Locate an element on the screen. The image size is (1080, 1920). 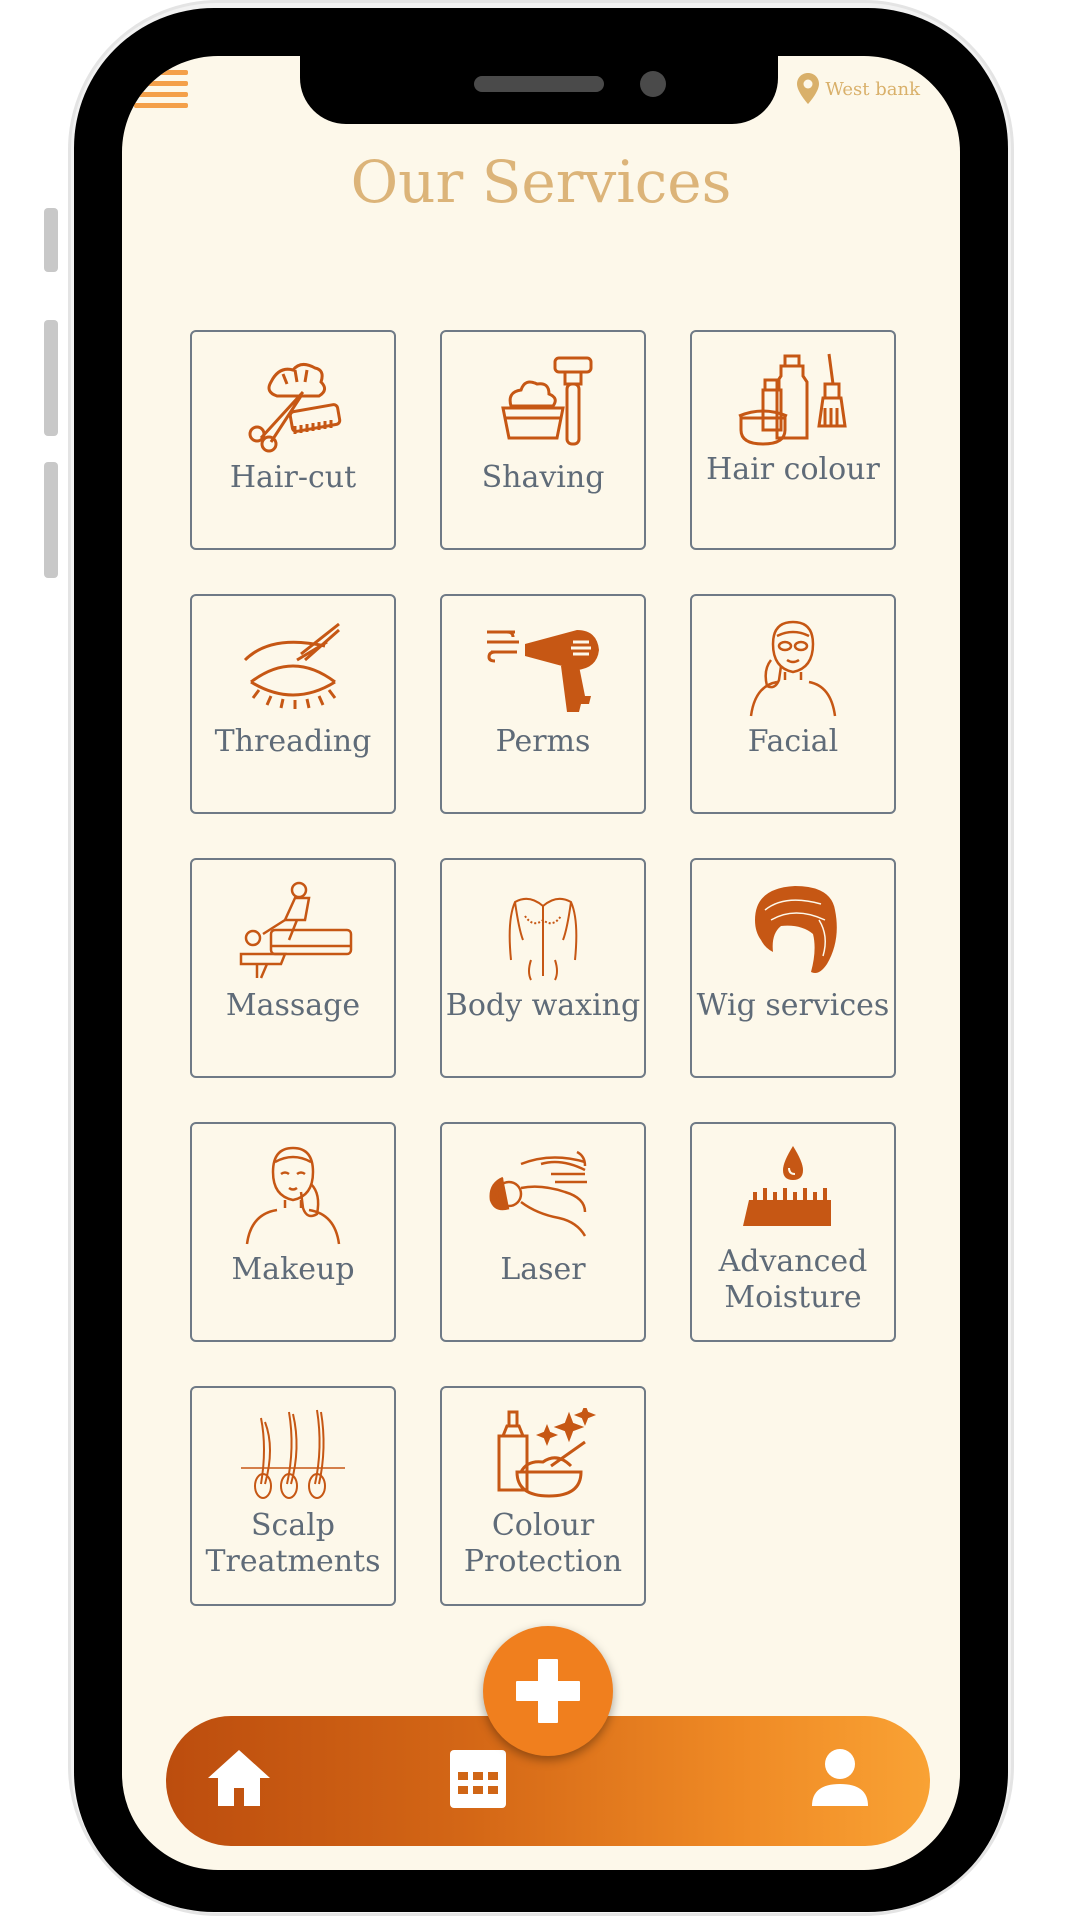
profile-icon is located at coordinates (840, 1777).